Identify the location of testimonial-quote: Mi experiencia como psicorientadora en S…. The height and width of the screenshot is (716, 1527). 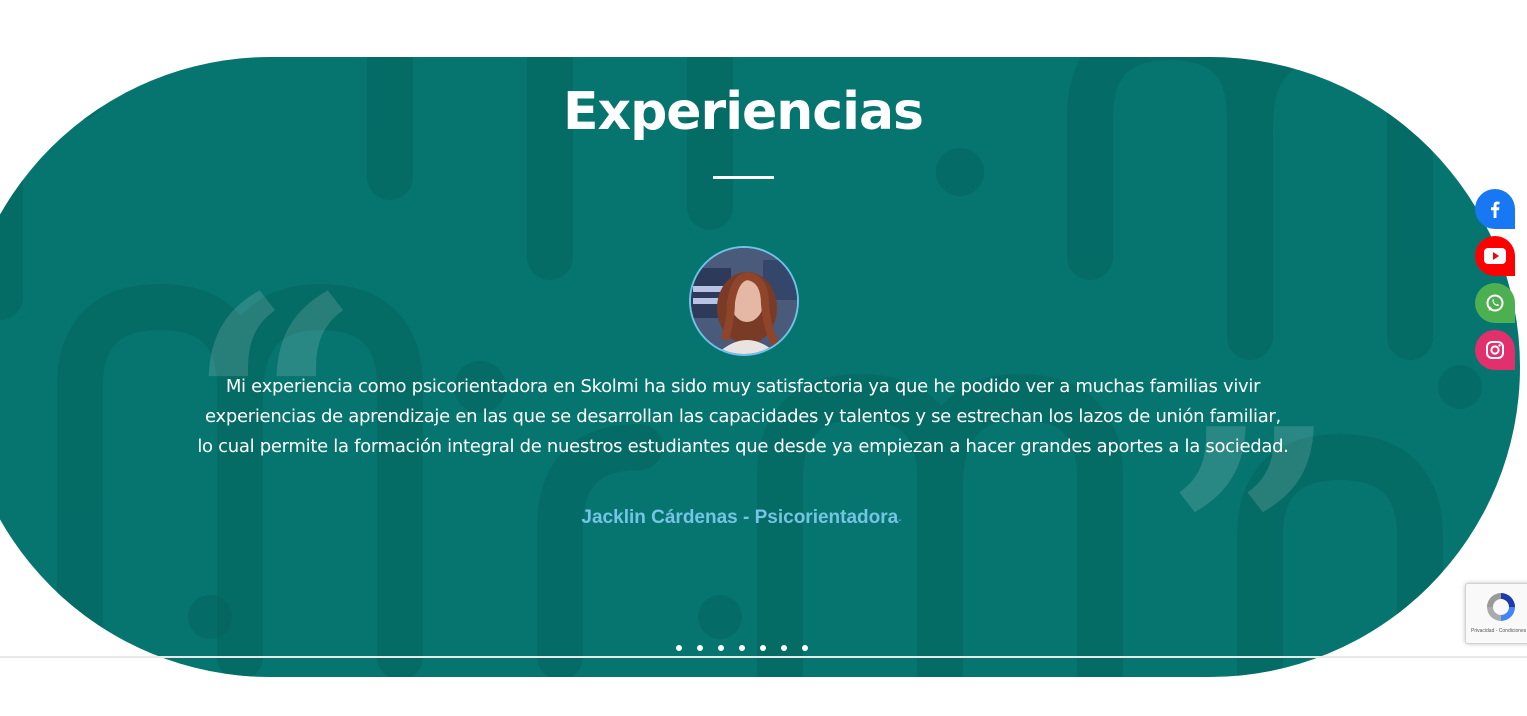
(743, 416).